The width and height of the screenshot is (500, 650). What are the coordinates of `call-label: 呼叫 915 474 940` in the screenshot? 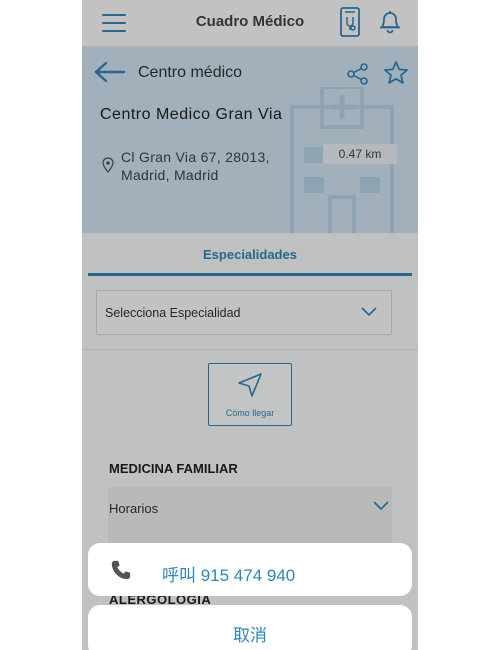 It's located at (229, 575).